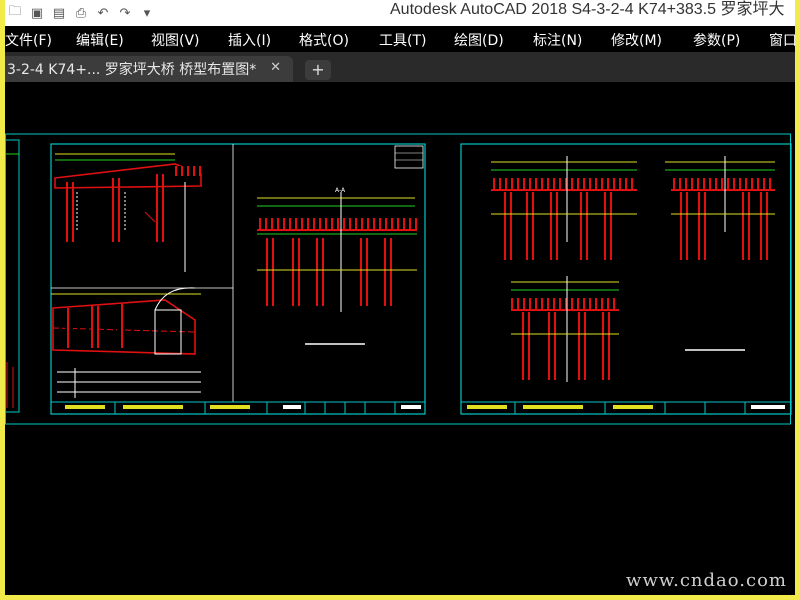 The height and width of the screenshot is (600, 800). What do you see at coordinates (12, 276) in the screenshot?
I see `sheet-partial-left` at bounding box center [12, 276].